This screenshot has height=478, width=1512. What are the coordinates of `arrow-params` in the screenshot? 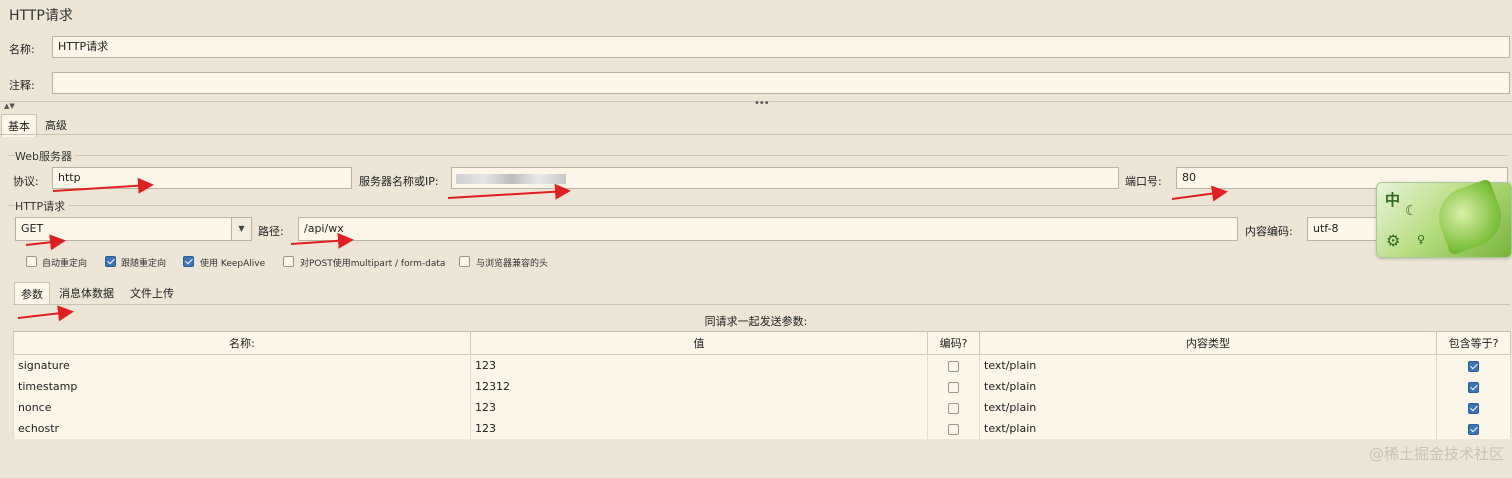 It's located at (45, 313).